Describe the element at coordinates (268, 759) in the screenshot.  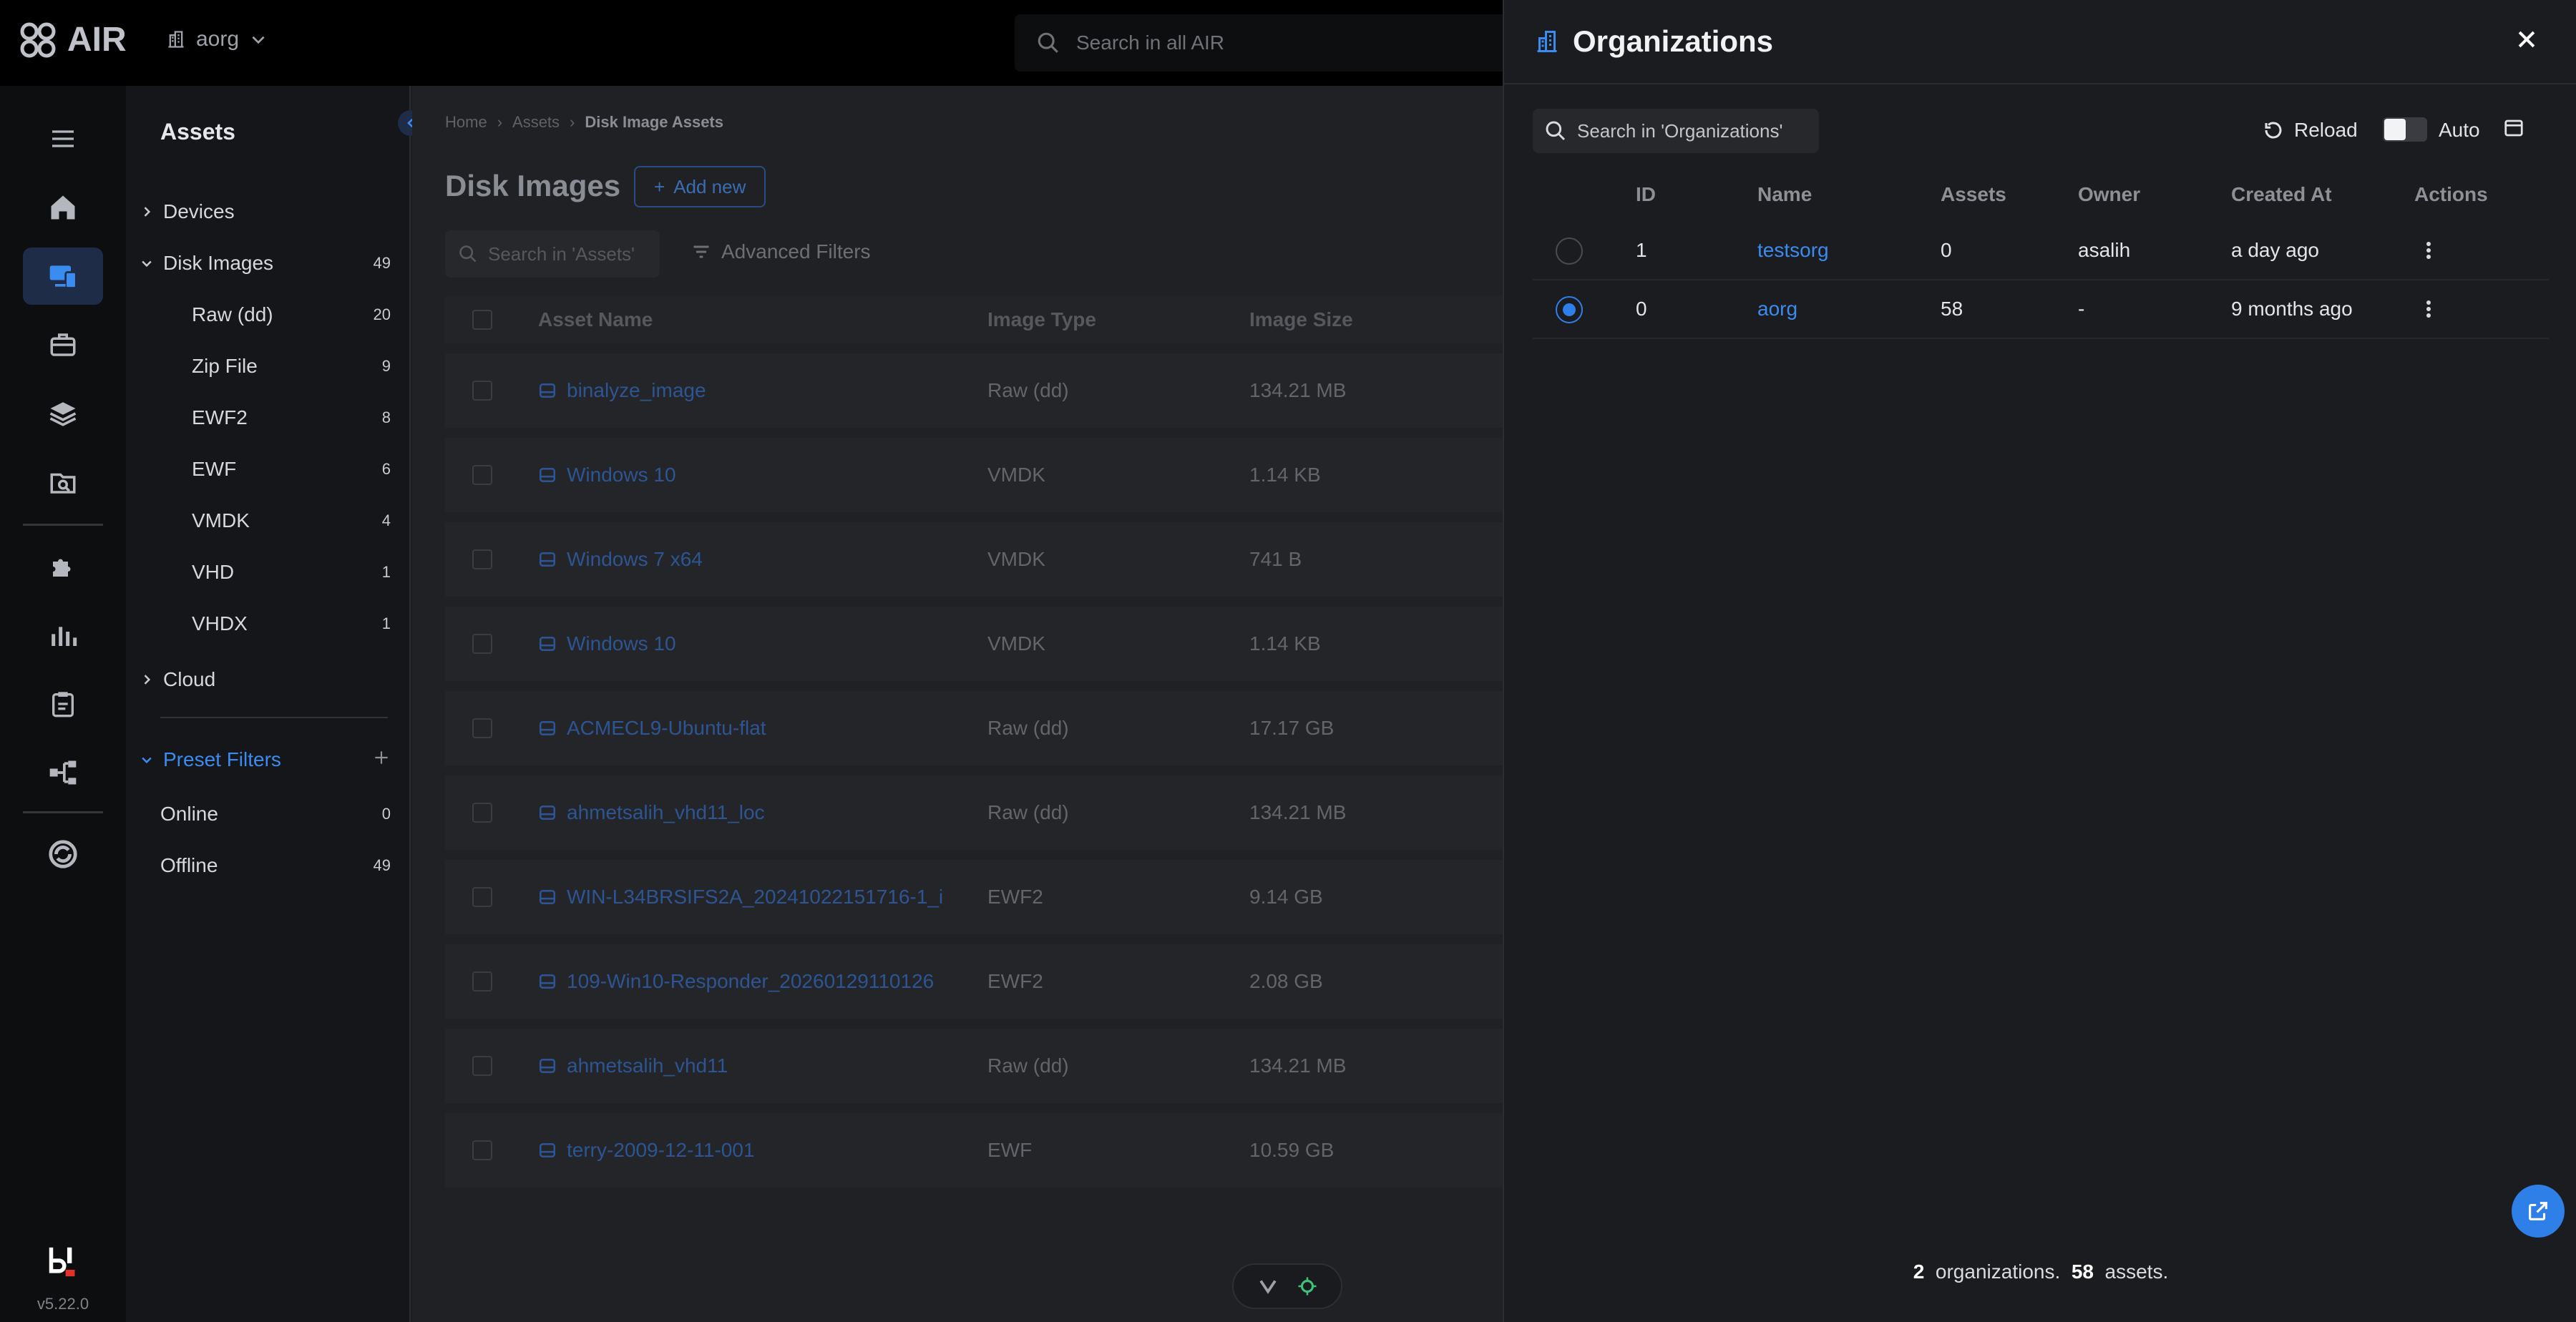
I see `nav-item-preset-filters: Preset Filters` at that location.